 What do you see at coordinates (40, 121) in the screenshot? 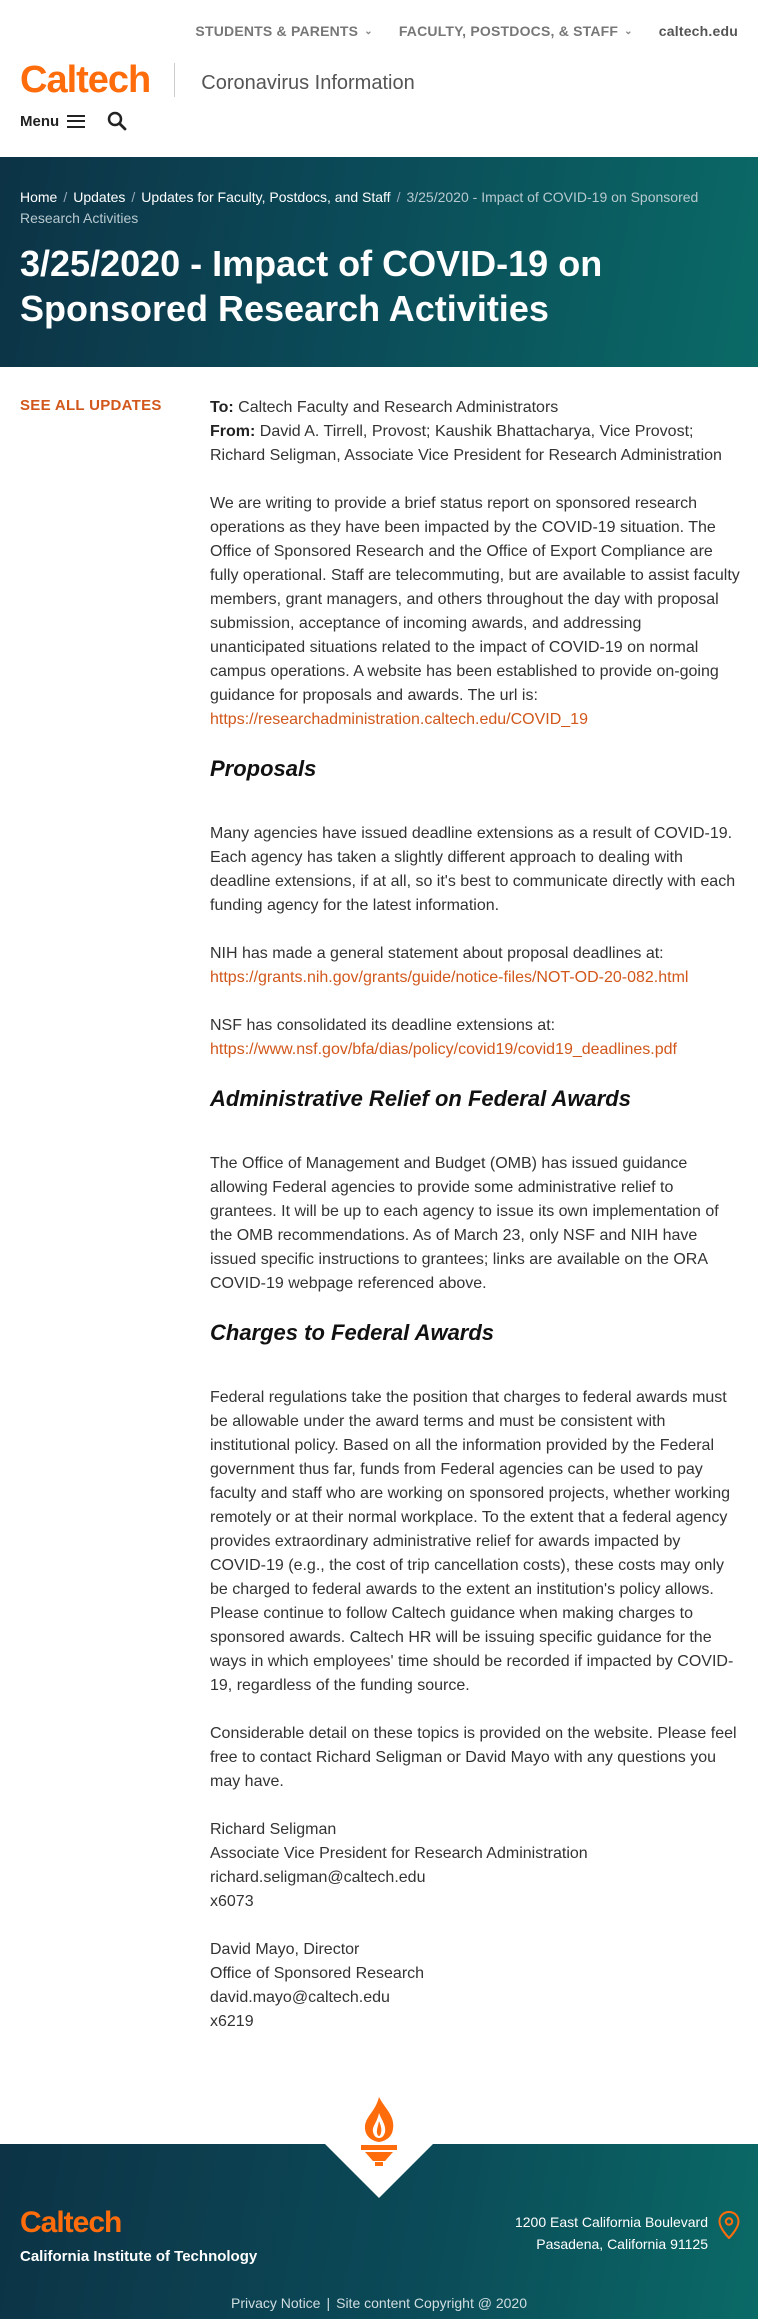
I see `menu-label: Menu` at bounding box center [40, 121].